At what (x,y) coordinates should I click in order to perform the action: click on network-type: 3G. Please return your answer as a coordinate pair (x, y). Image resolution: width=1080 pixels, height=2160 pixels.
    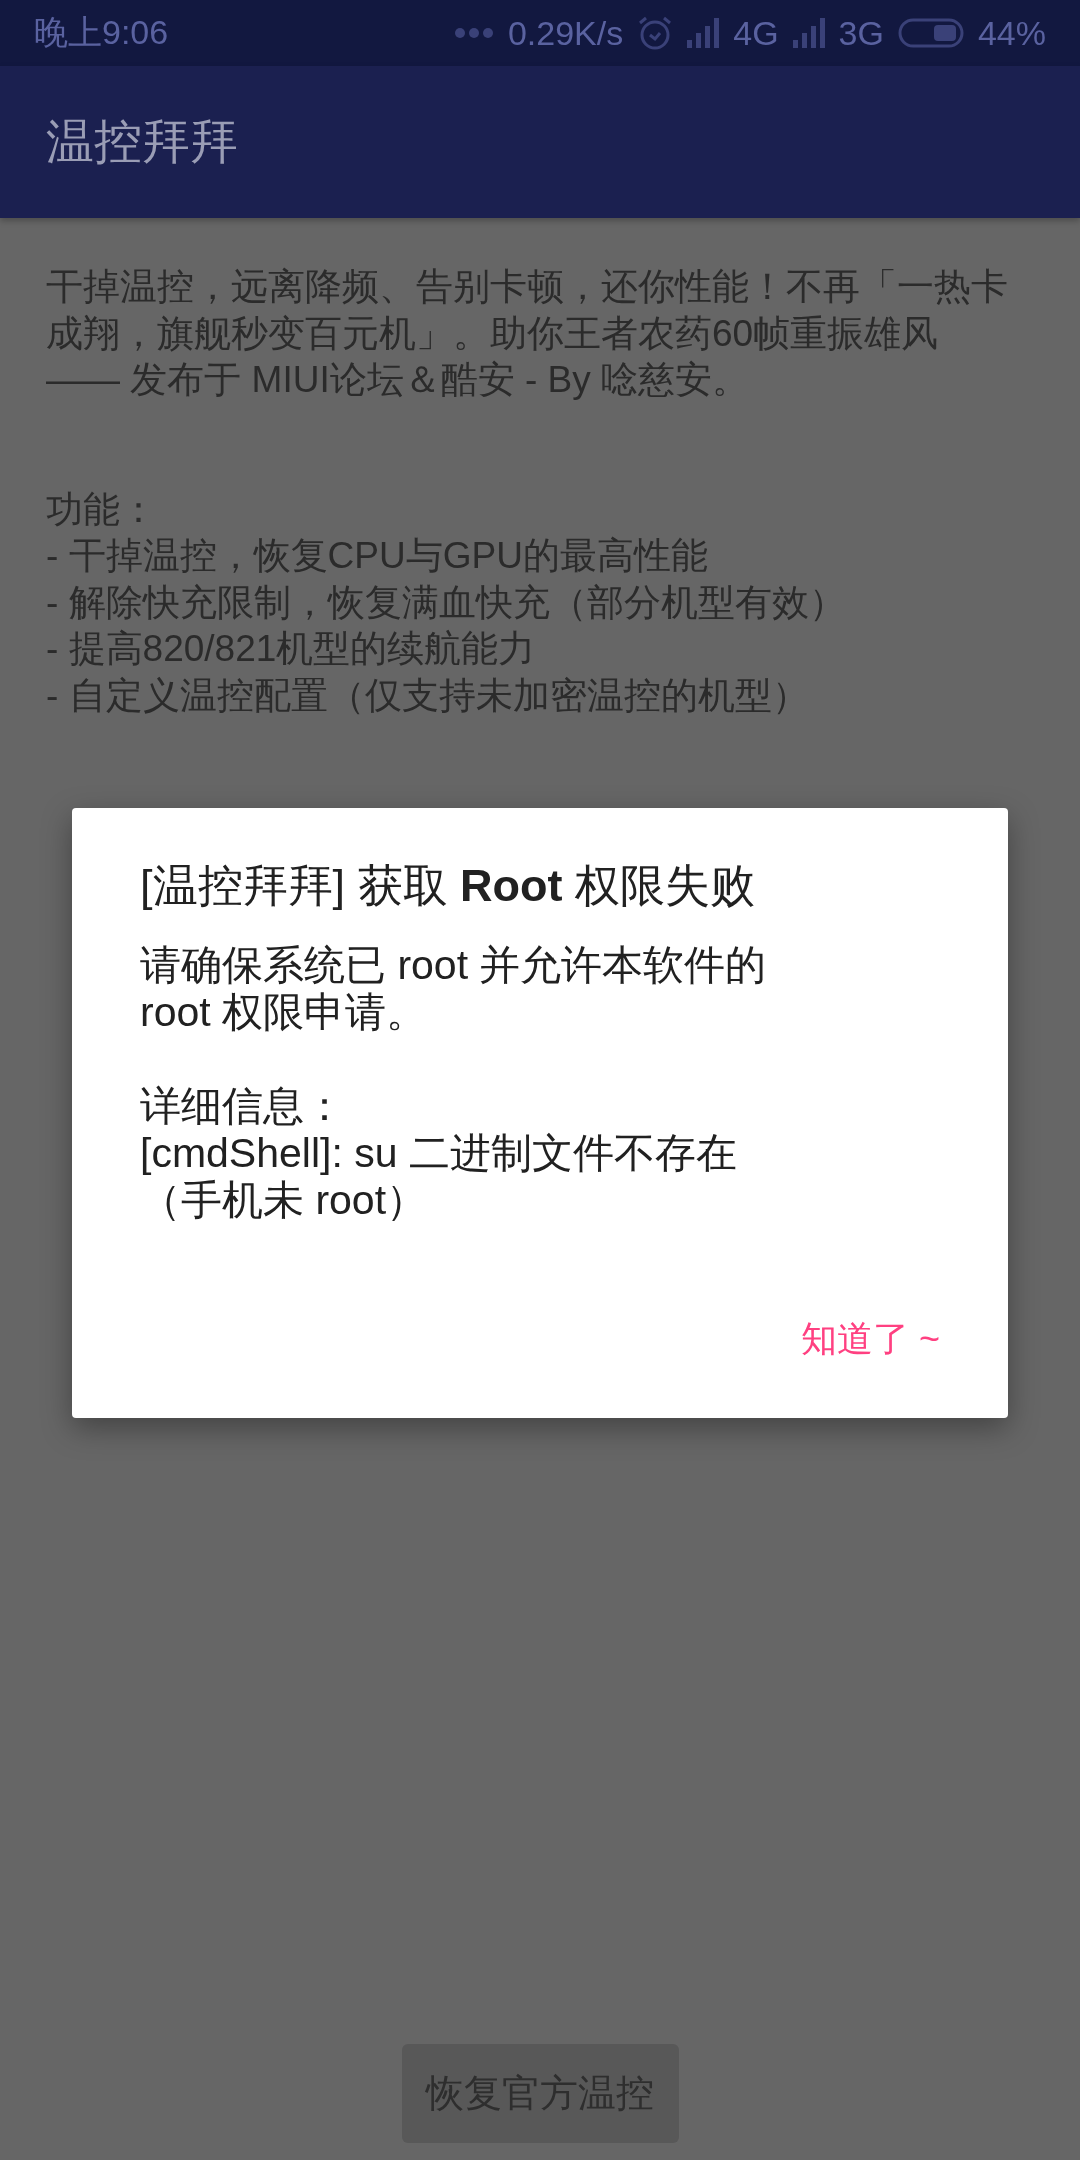
    Looking at the image, I should click on (861, 33).